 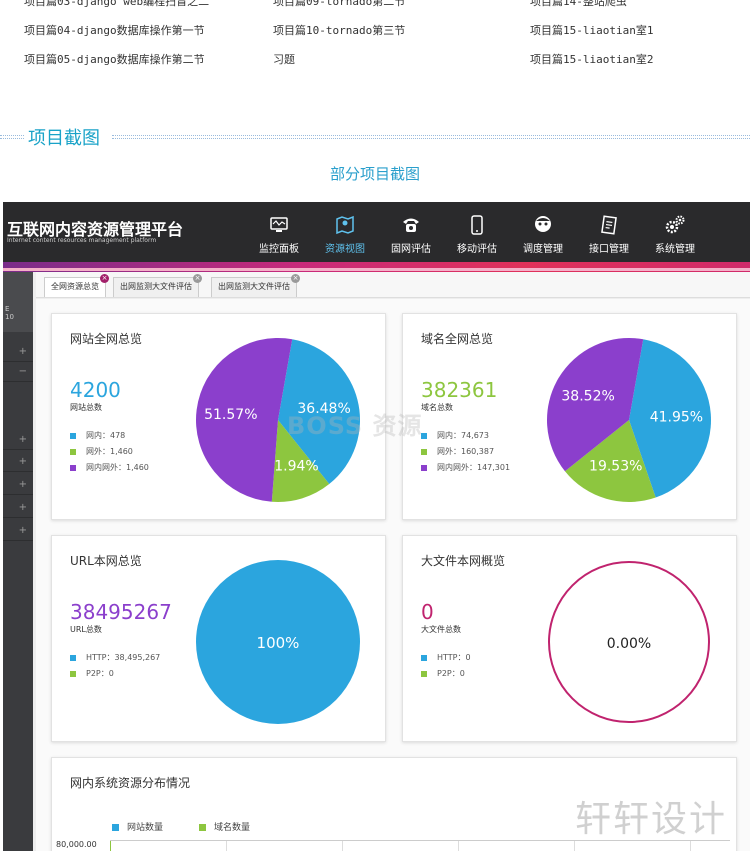 What do you see at coordinates (355, 426) in the screenshot?
I see `watermark: BOSS 资源` at bounding box center [355, 426].